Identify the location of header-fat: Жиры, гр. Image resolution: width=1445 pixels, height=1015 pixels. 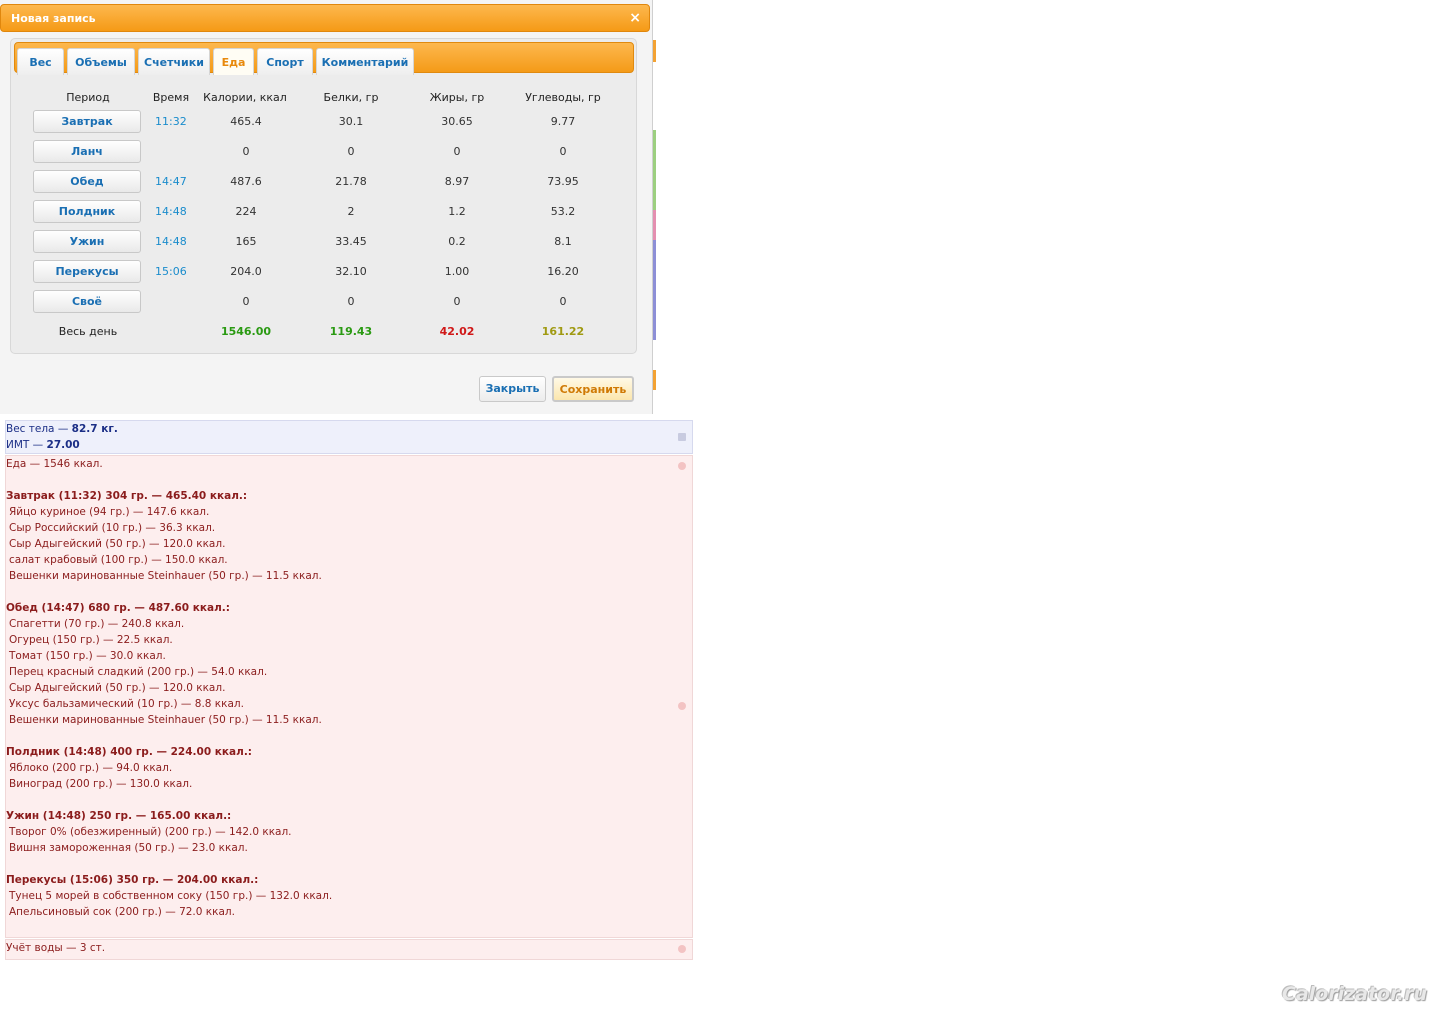
(457, 97).